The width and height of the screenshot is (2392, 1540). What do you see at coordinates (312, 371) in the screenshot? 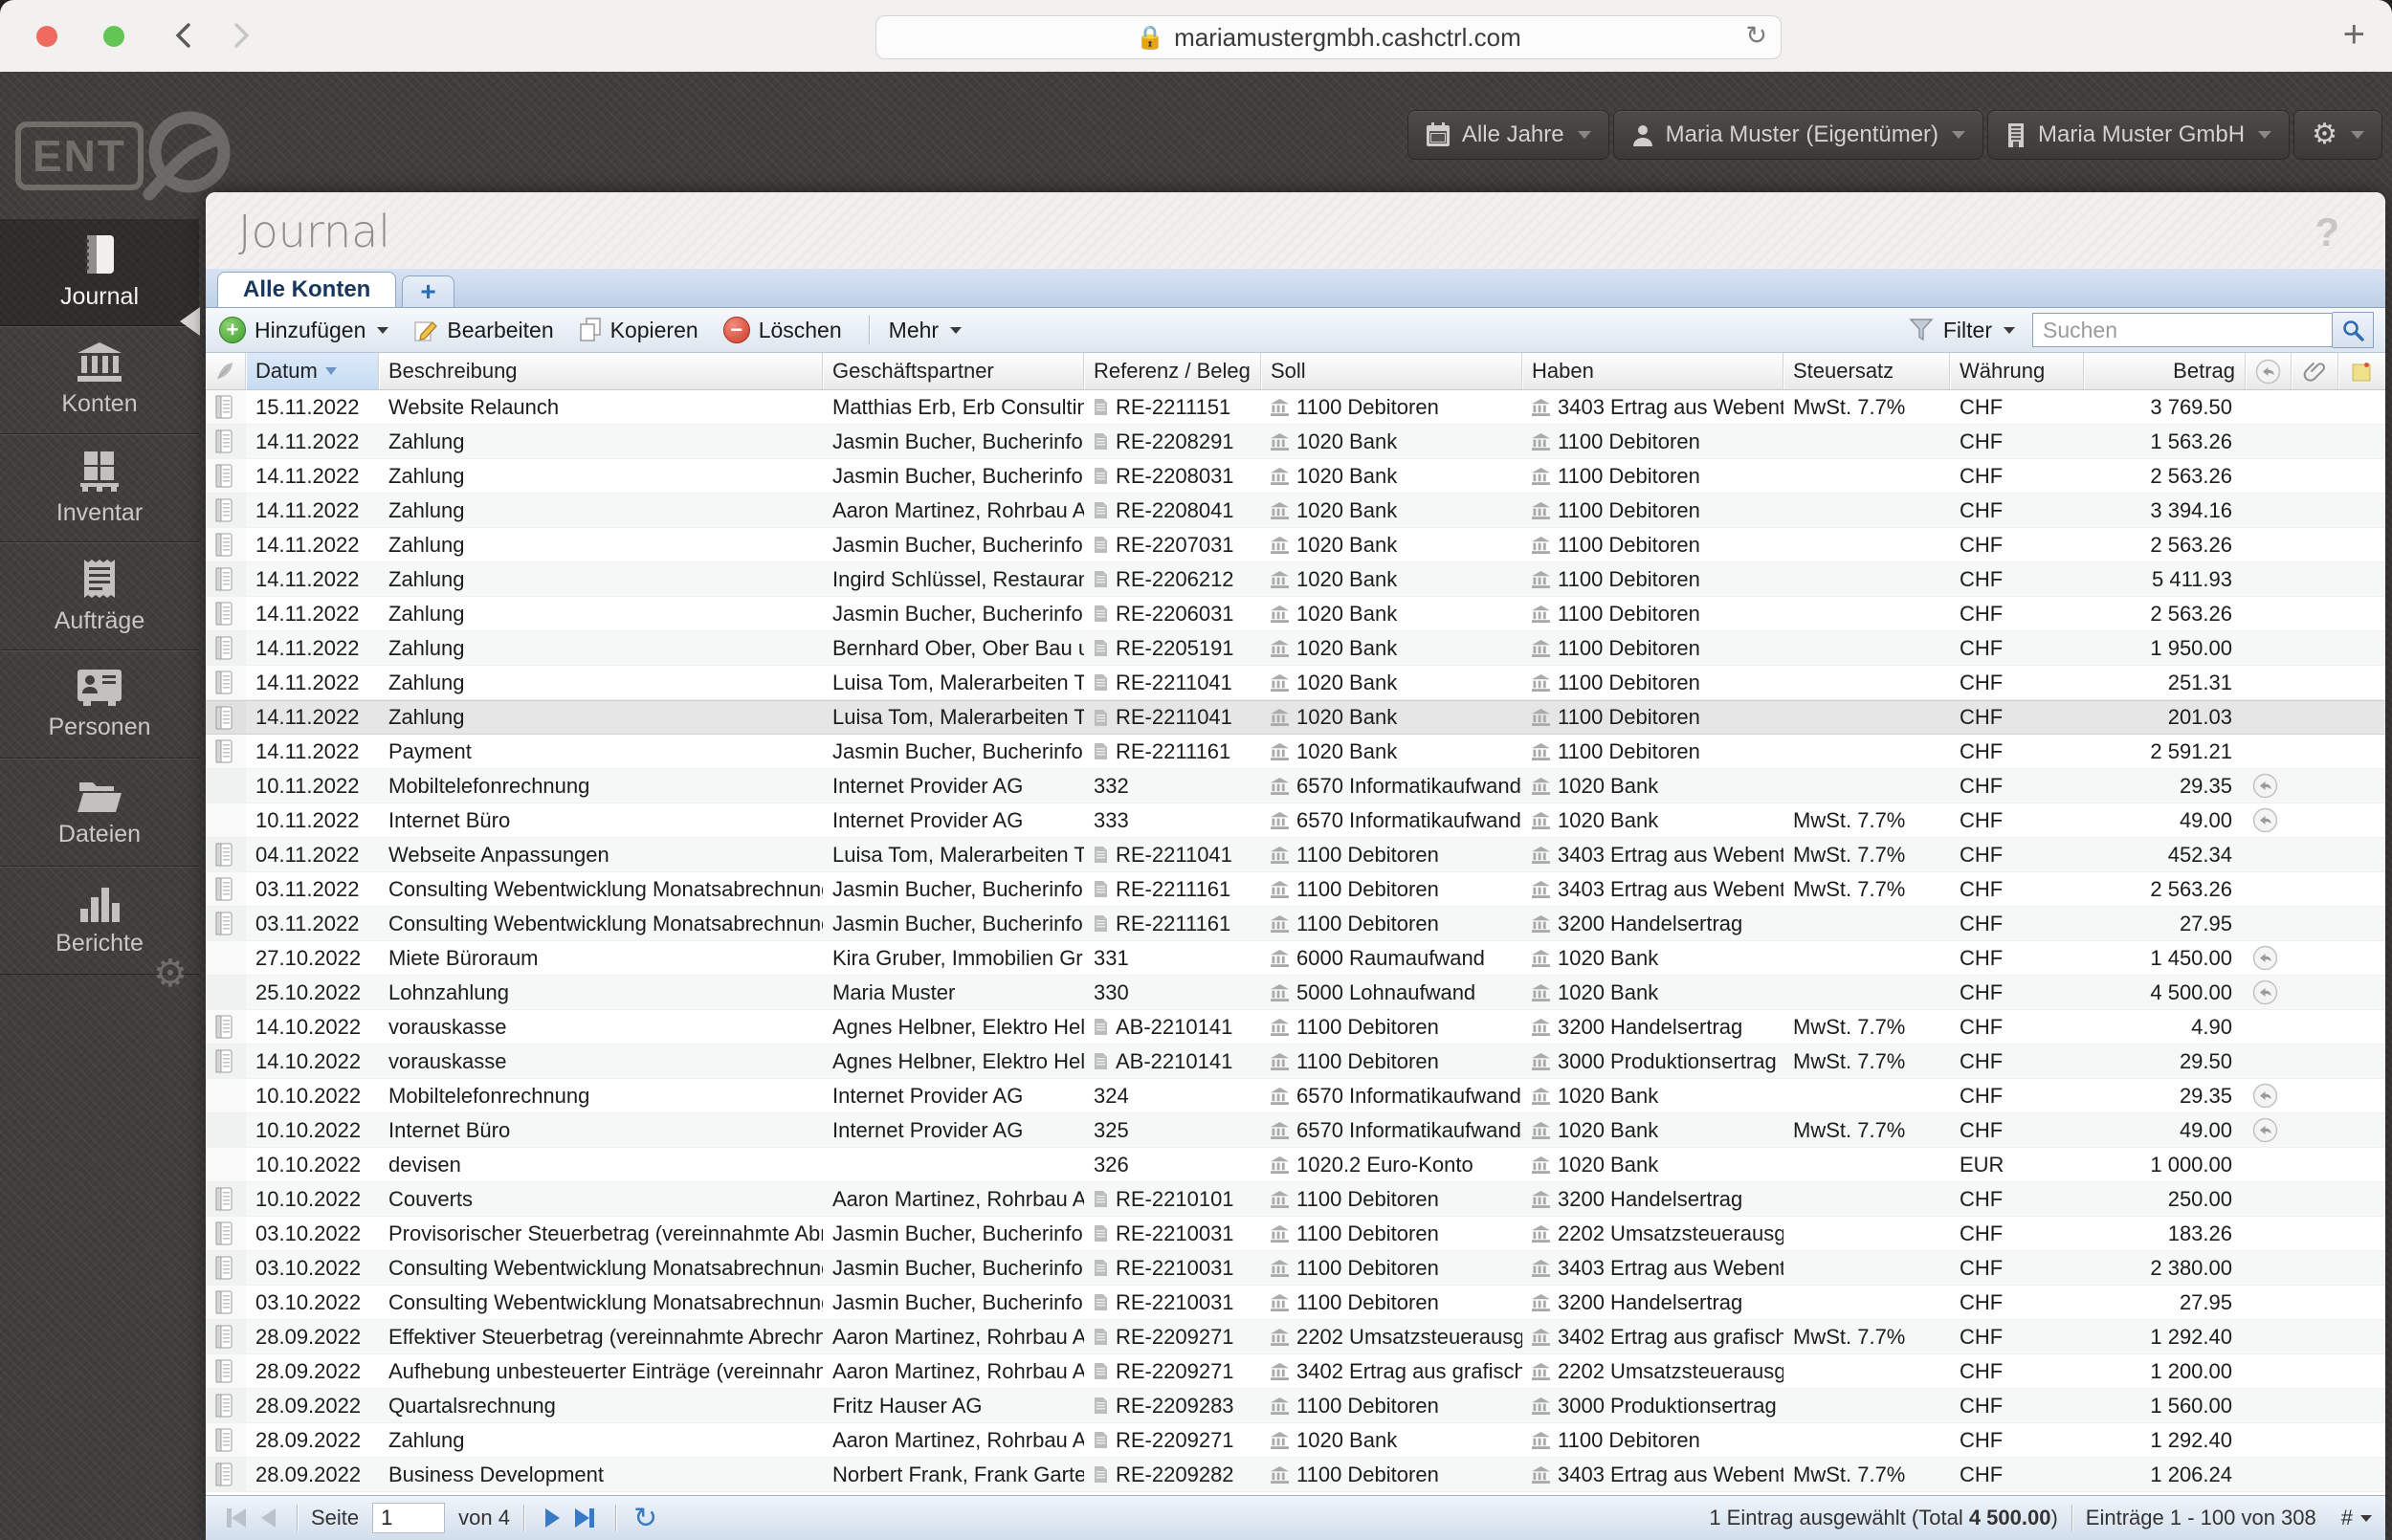
I see `column-header-datum: Datum` at bounding box center [312, 371].